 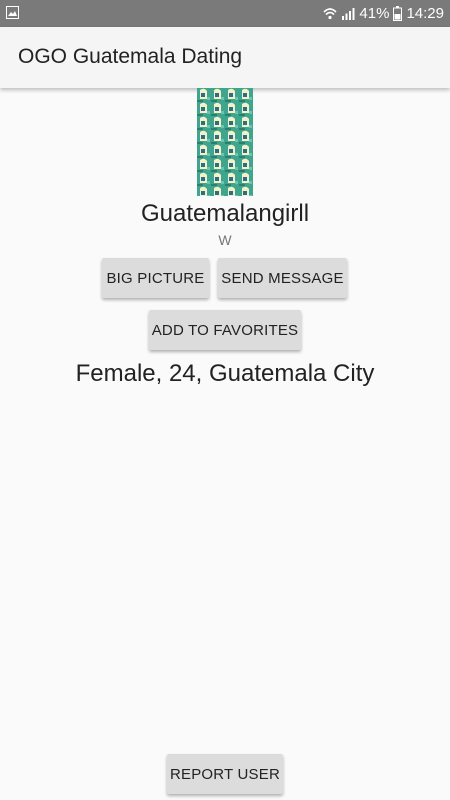 What do you see at coordinates (330, 14) in the screenshot?
I see `wifi-icon` at bounding box center [330, 14].